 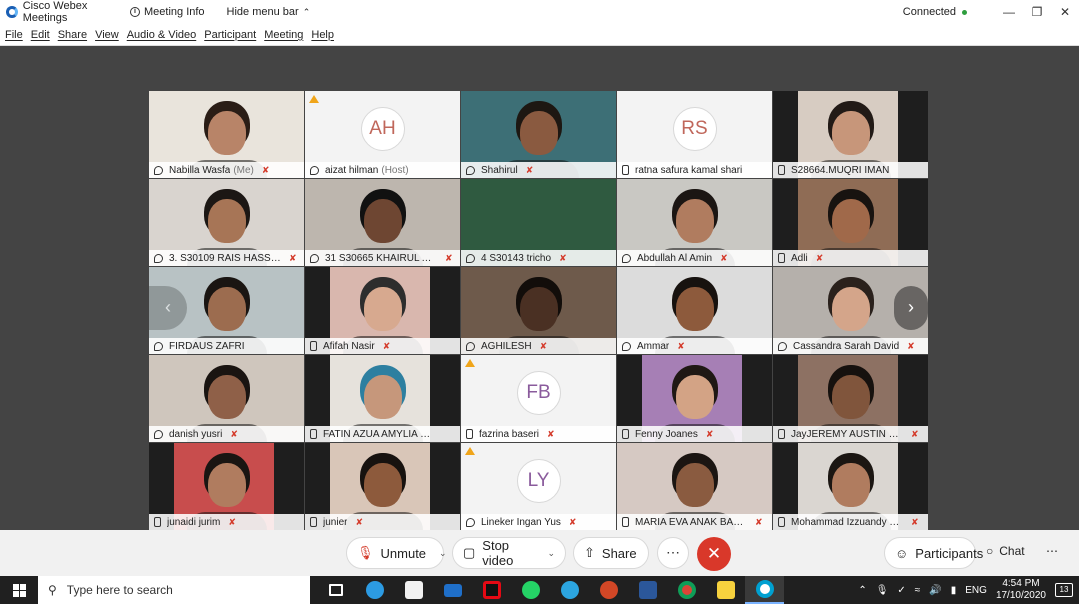 I want to click on participant-tile: LY Lineker Ingan Yus ✘, so click(x=539, y=486).